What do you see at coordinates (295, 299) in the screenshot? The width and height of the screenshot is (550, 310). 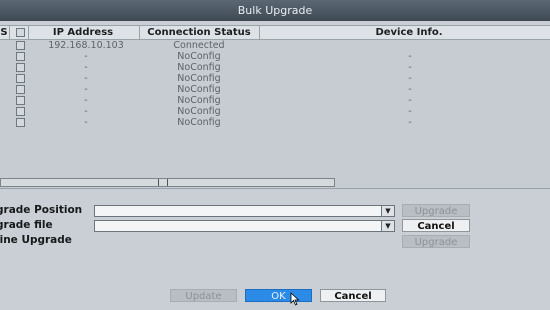 I see `mouse-cursor-icon` at bounding box center [295, 299].